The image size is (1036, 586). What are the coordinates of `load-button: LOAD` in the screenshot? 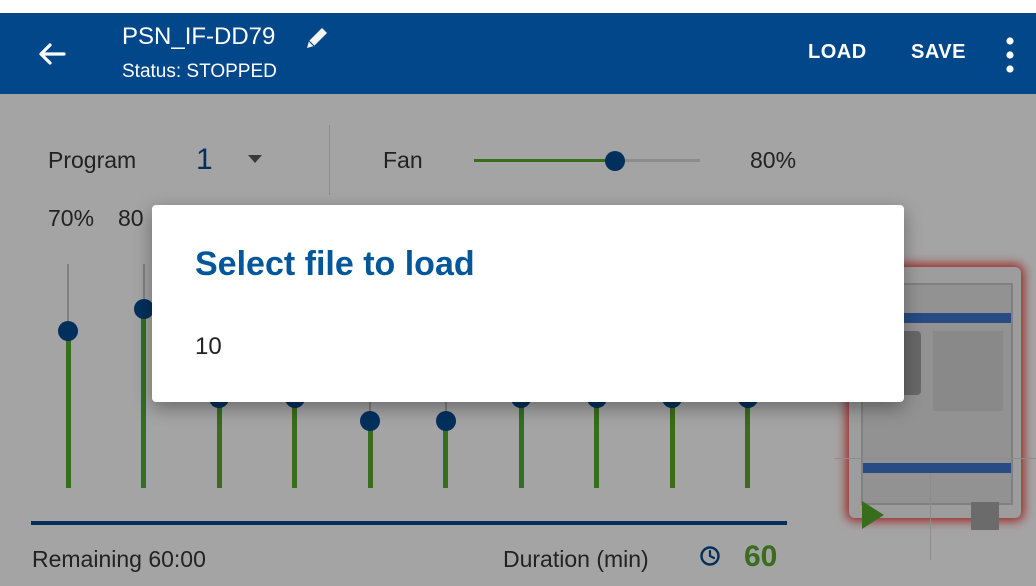 It's located at (837, 52).